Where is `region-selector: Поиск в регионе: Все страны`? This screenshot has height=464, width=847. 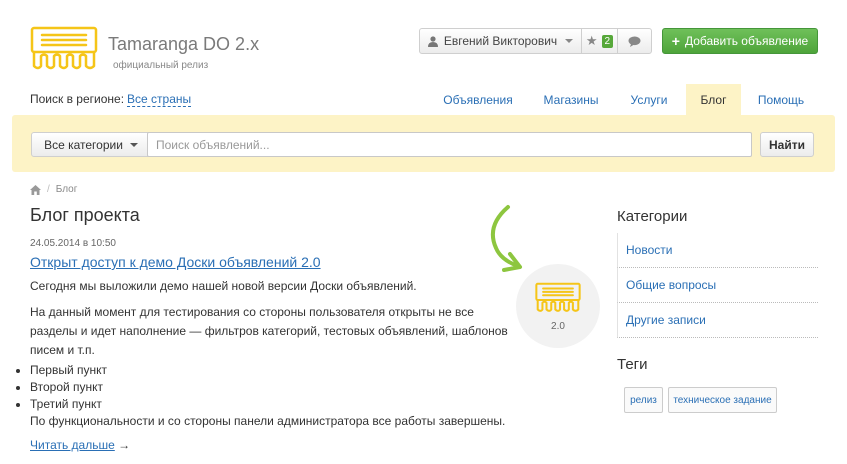
region-selector: Поиск в регионе: Все страны is located at coordinates (111, 99).